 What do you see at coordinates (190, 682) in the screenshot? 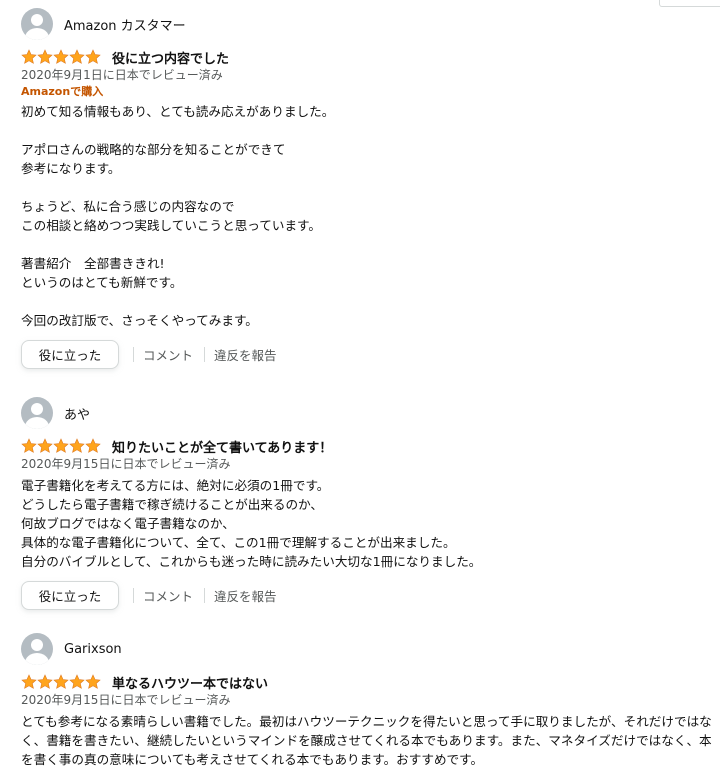
I see `review-title: 単なるハウツー本ではない` at bounding box center [190, 682].